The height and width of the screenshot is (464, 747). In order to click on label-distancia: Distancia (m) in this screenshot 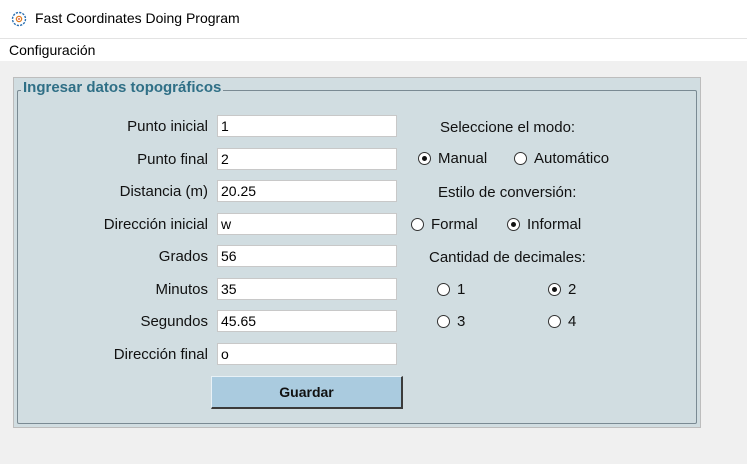, I will do `click(163, 191)`.